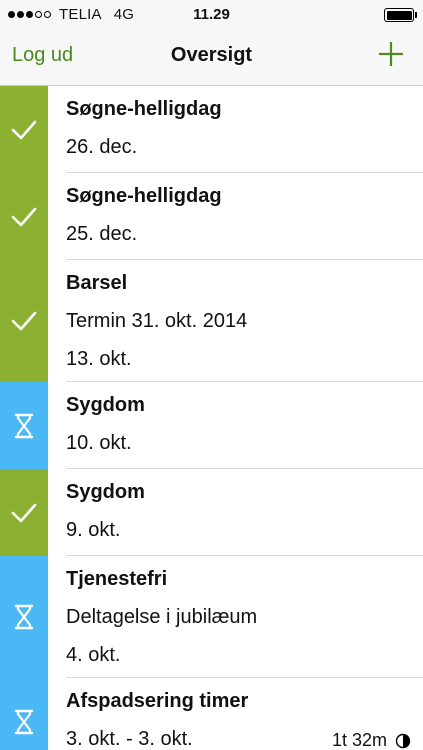 This screenshot has width=423, height=750. Describe the element at coordinates (162, 617) in the screenshot. I see `item-description: Deltagelse i jubilæum` at that location.